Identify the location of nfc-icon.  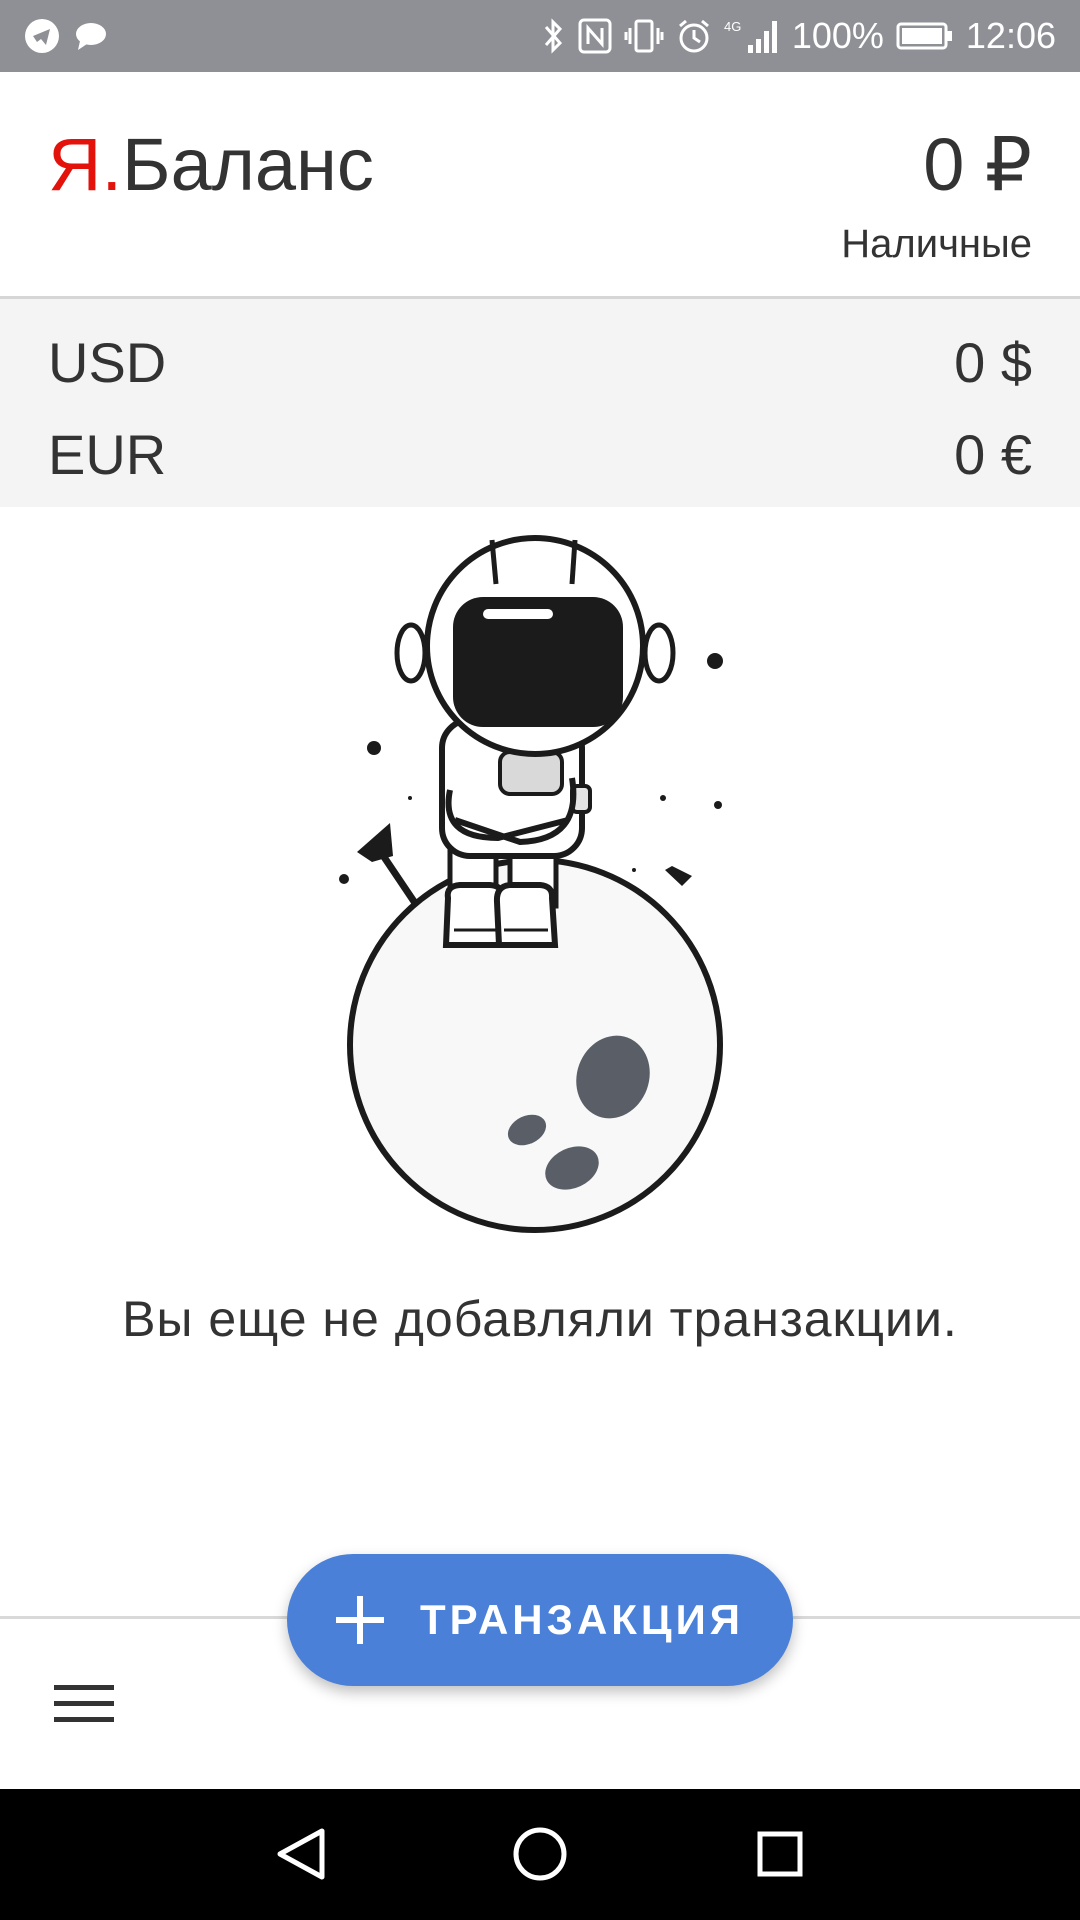
(595, 36).